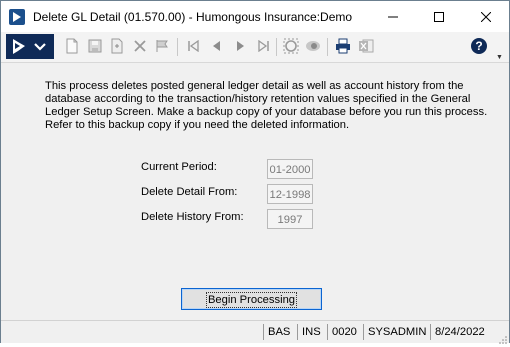  What do you see at coordinates (503, 338) in the screenshot?
I see `resize-grip-icon` at bounding box center [503, 338].